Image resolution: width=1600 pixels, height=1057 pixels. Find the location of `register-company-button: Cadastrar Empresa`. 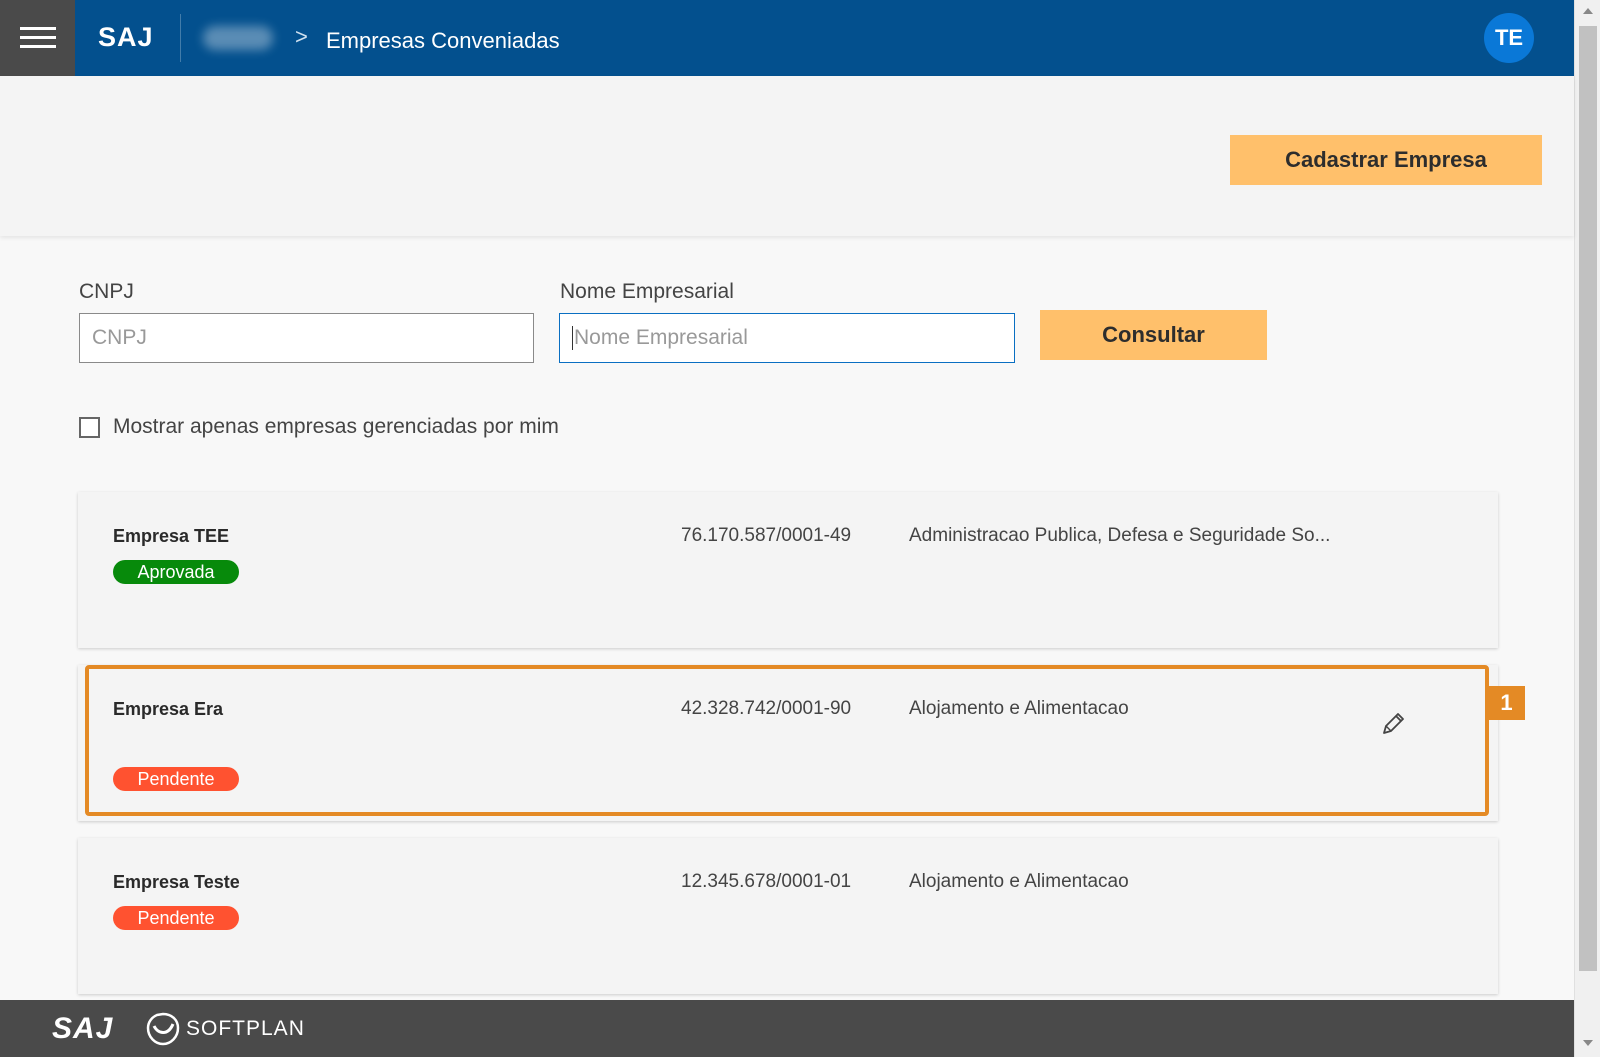

register-company-button: Cadastrar Empresa is located at coordinates (1386, 160).